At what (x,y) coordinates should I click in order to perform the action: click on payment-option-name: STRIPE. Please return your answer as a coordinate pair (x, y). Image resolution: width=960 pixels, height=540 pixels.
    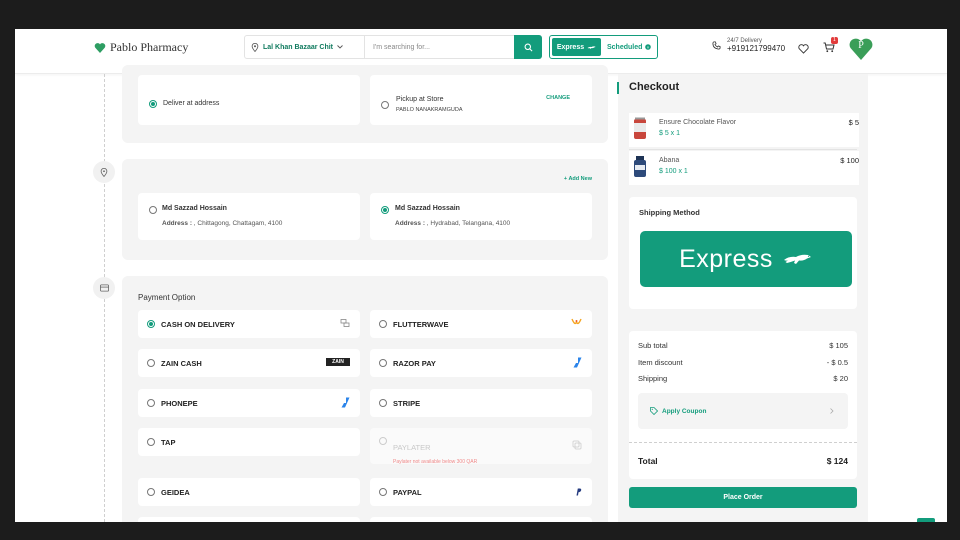
    Looking at the image, I should click on (407, 403).